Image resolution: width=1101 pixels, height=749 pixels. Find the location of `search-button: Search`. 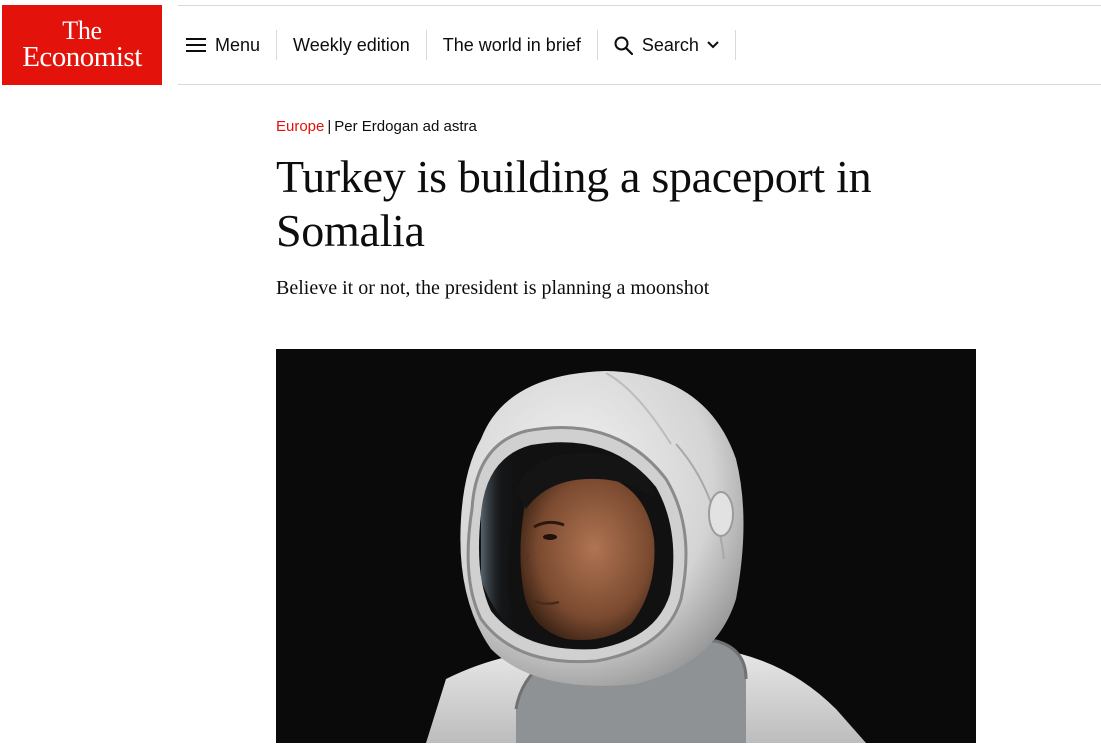

search-button: Search is located at coordinates (667, 45).